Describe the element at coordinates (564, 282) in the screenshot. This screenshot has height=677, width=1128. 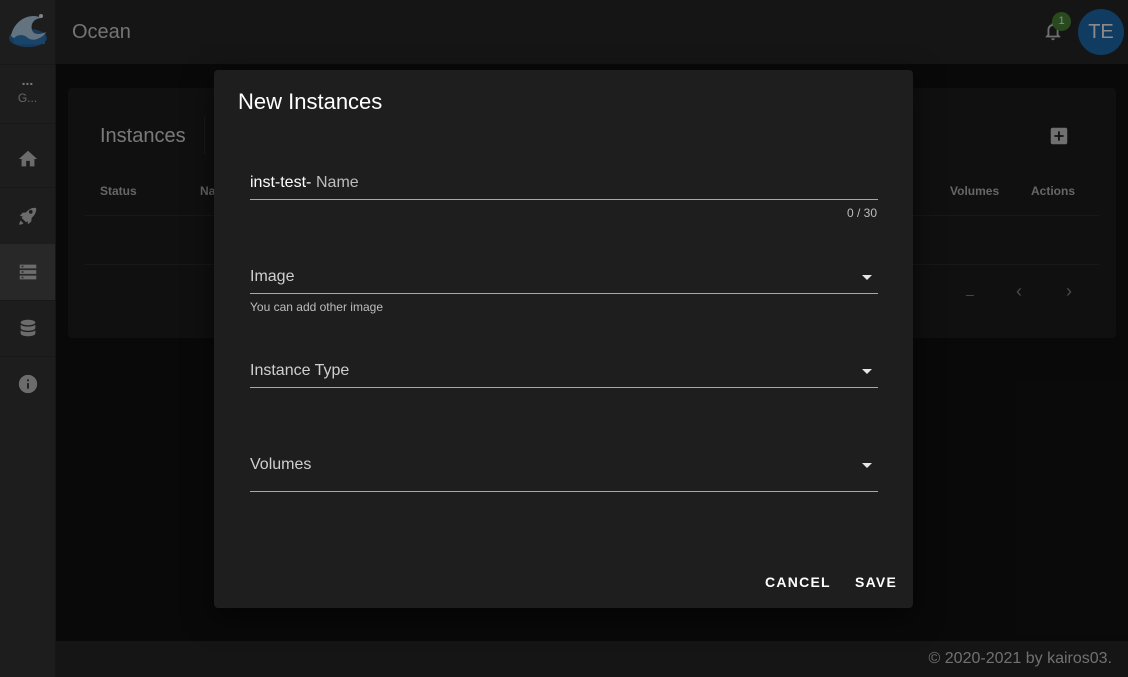
I see `image-select: Image` at that location.